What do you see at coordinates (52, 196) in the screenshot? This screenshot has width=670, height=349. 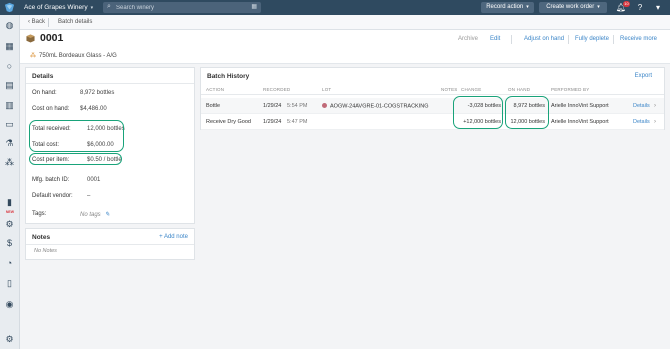 I see `default-vendor-label: Default vendor:` at bounding box center [52, 196].